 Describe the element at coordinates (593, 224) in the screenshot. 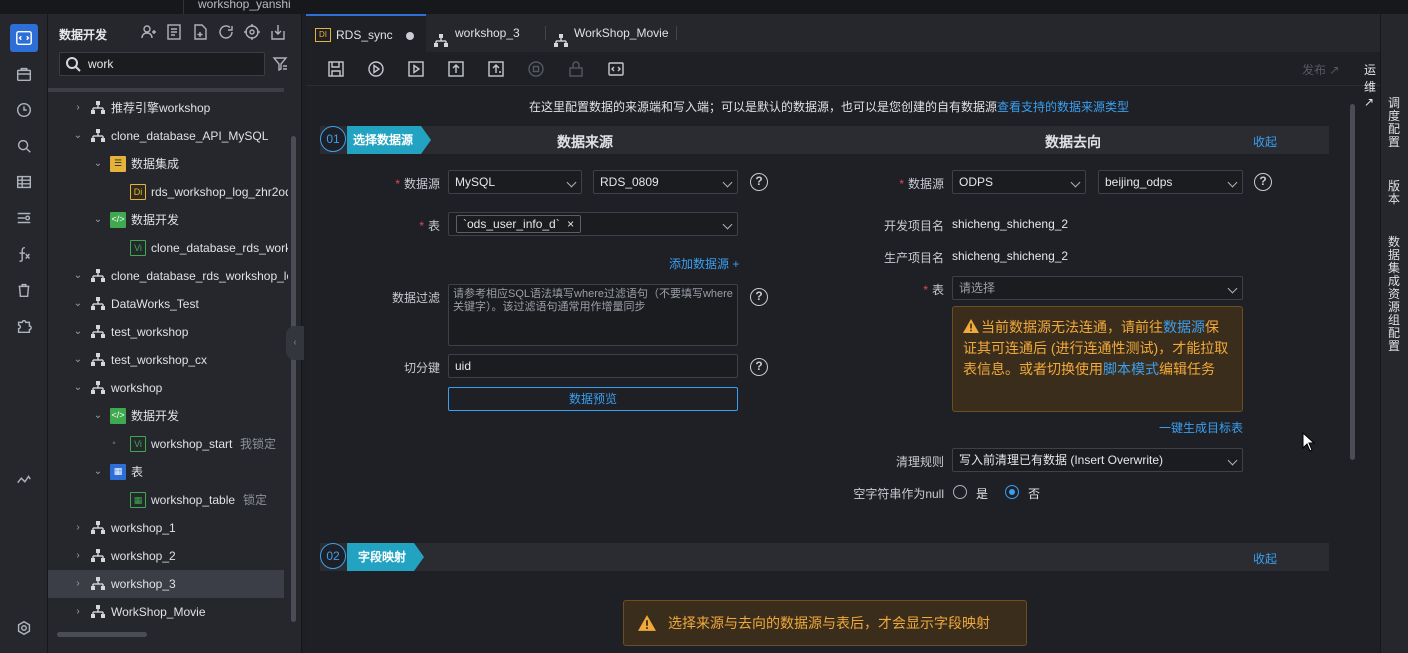

I see `source-table-select: `ods_user_info_d` ×` at that location.